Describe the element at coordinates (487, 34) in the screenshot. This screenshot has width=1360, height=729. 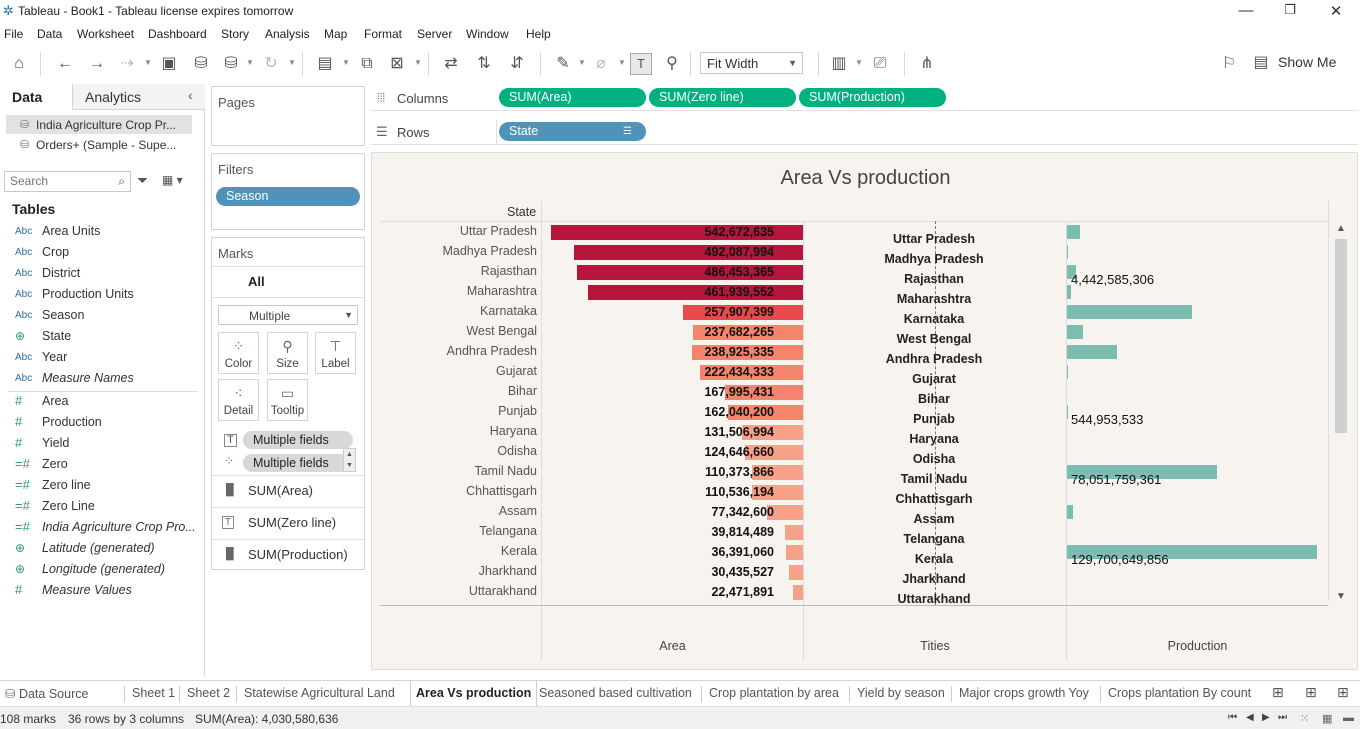
I see `menu-window: Window` at that location.